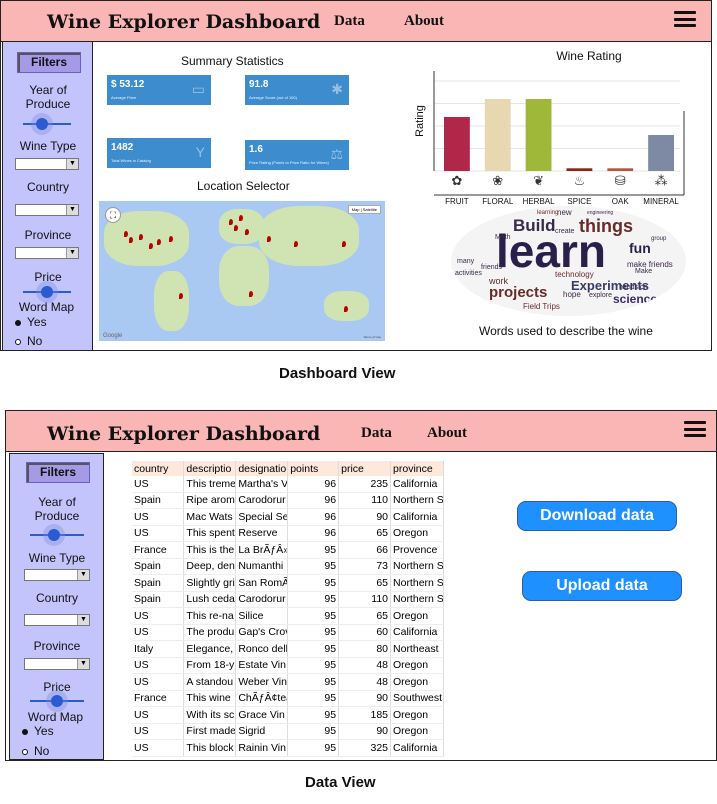 The image size is (717, 804). What do you see at coordinates (370, 209) in the screenshot?
I see `map-type-satellite: Satellite` at bounding box center [370, 209].